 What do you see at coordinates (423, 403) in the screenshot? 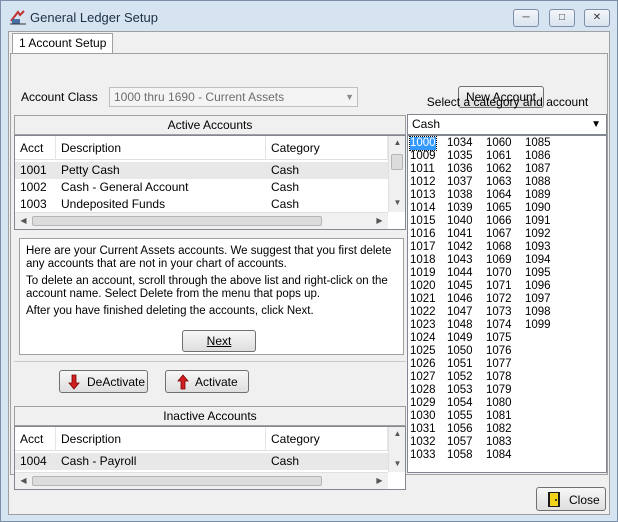
I see `account-code-item: 1029` at bounding box center [423, 403].